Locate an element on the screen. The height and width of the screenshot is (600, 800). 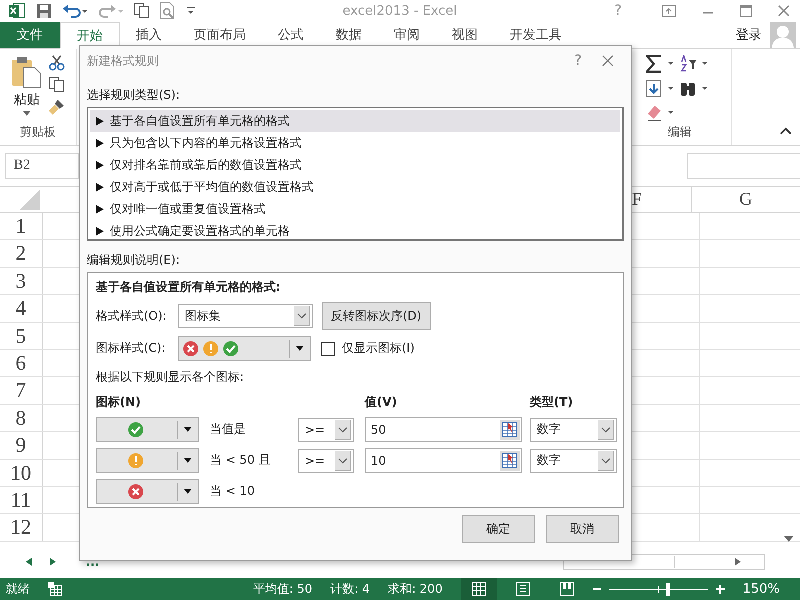
row-header: 3 is located at coordinates (21, 281).